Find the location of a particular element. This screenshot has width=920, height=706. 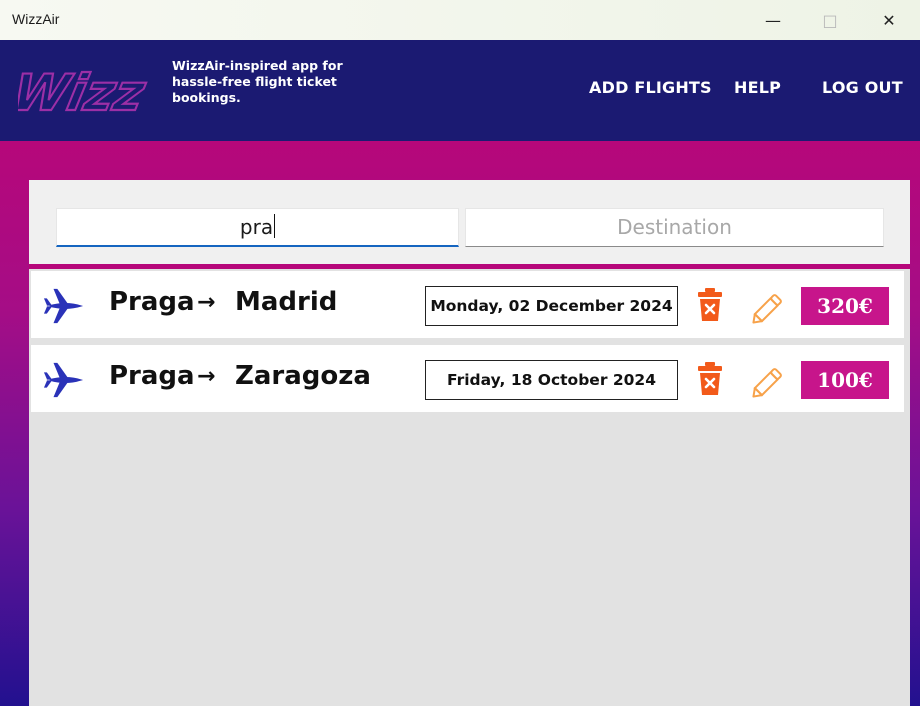

svg-text: Wizz is located at coordinates (84, 93).